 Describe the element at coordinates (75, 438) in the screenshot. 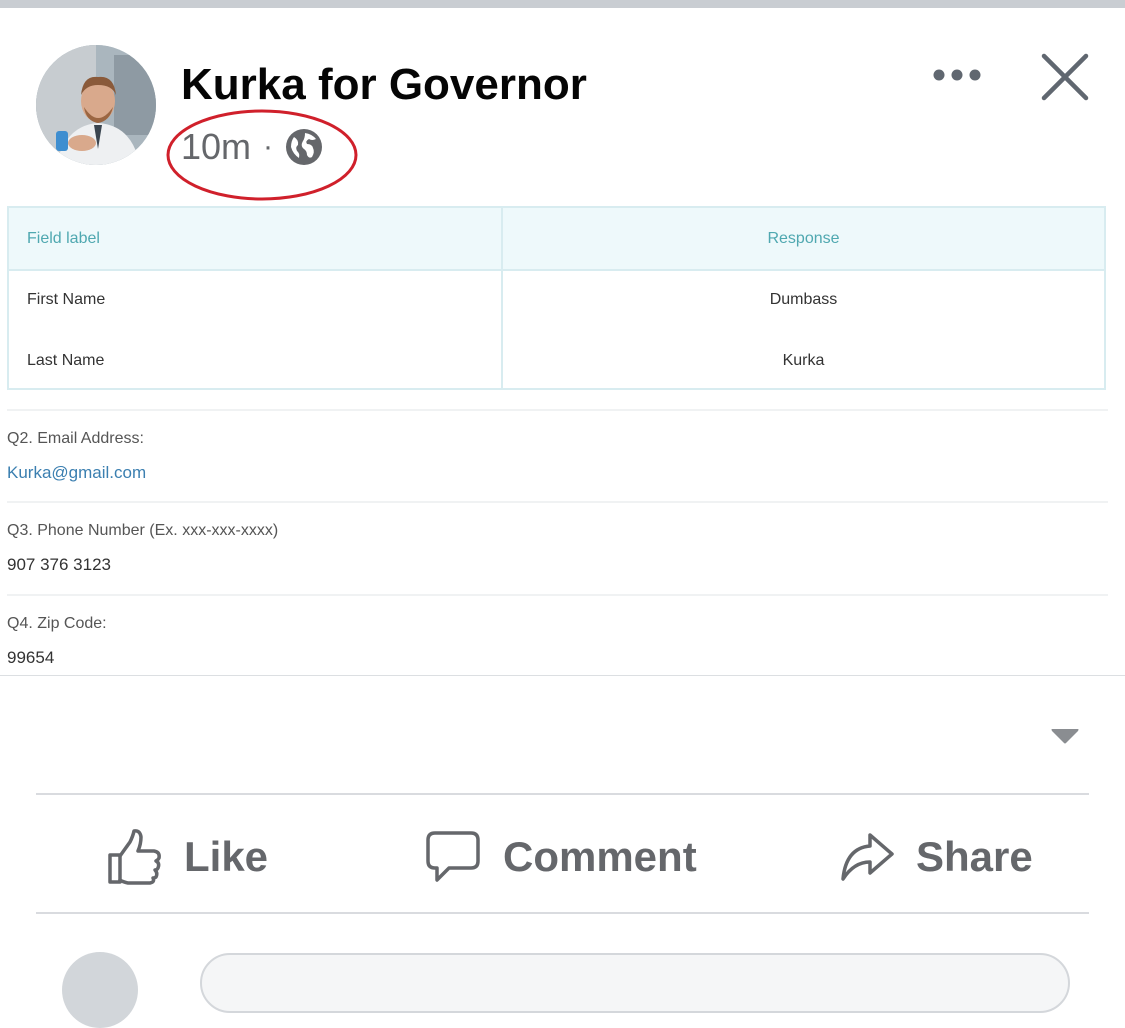

I see `question-email-label: Q2. Email Address:` at that location.